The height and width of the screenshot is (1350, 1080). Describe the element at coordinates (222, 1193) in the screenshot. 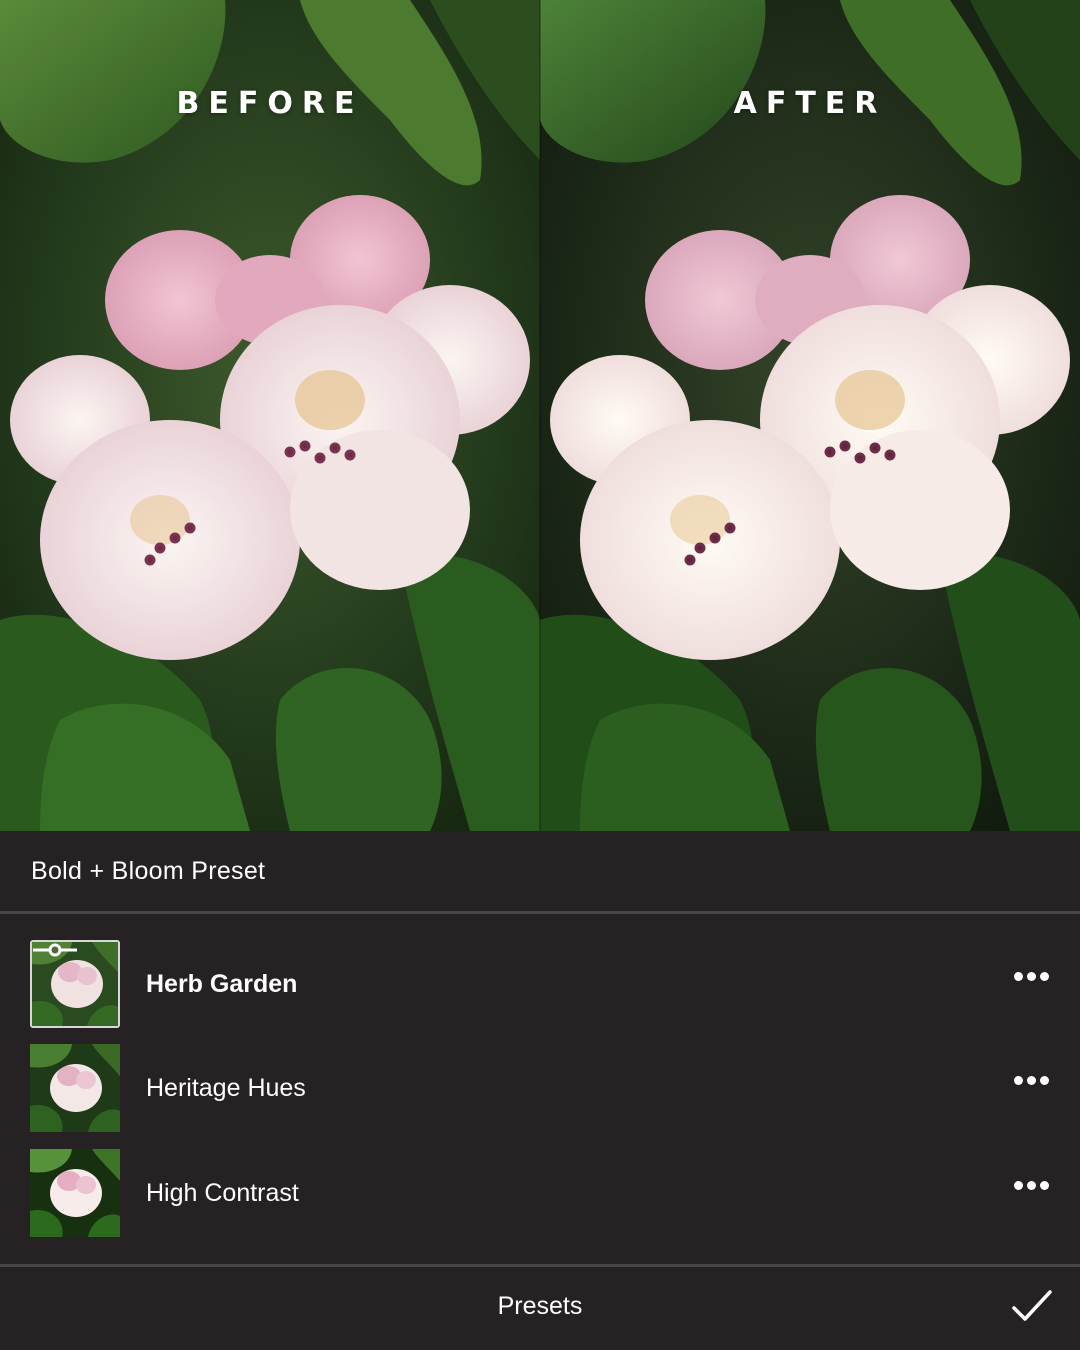

I see `preset-name: High Contrast` at that location.